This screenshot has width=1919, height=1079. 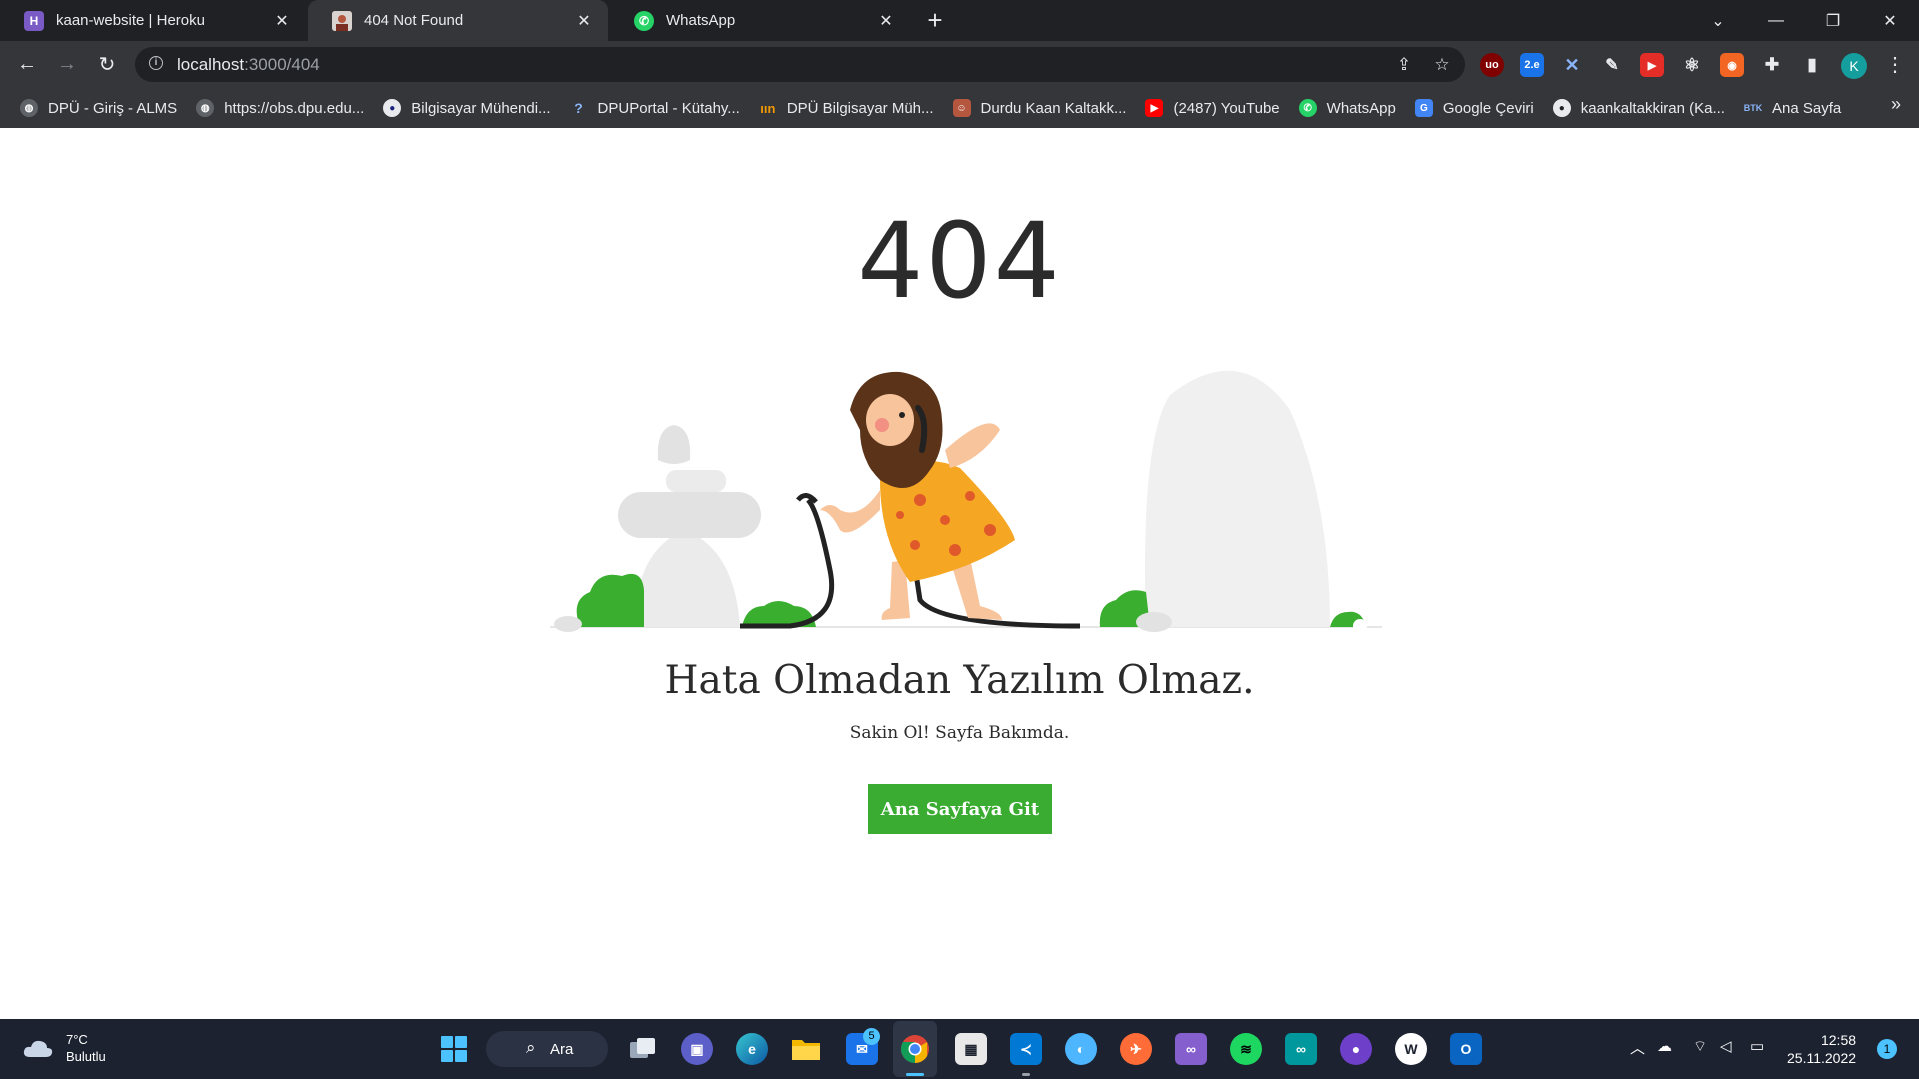 What do you see at coordinates (1612, 65) in the screenshot?
I see `eyedropper-extension-icon: ✎` at bounding box center [1612, 65].